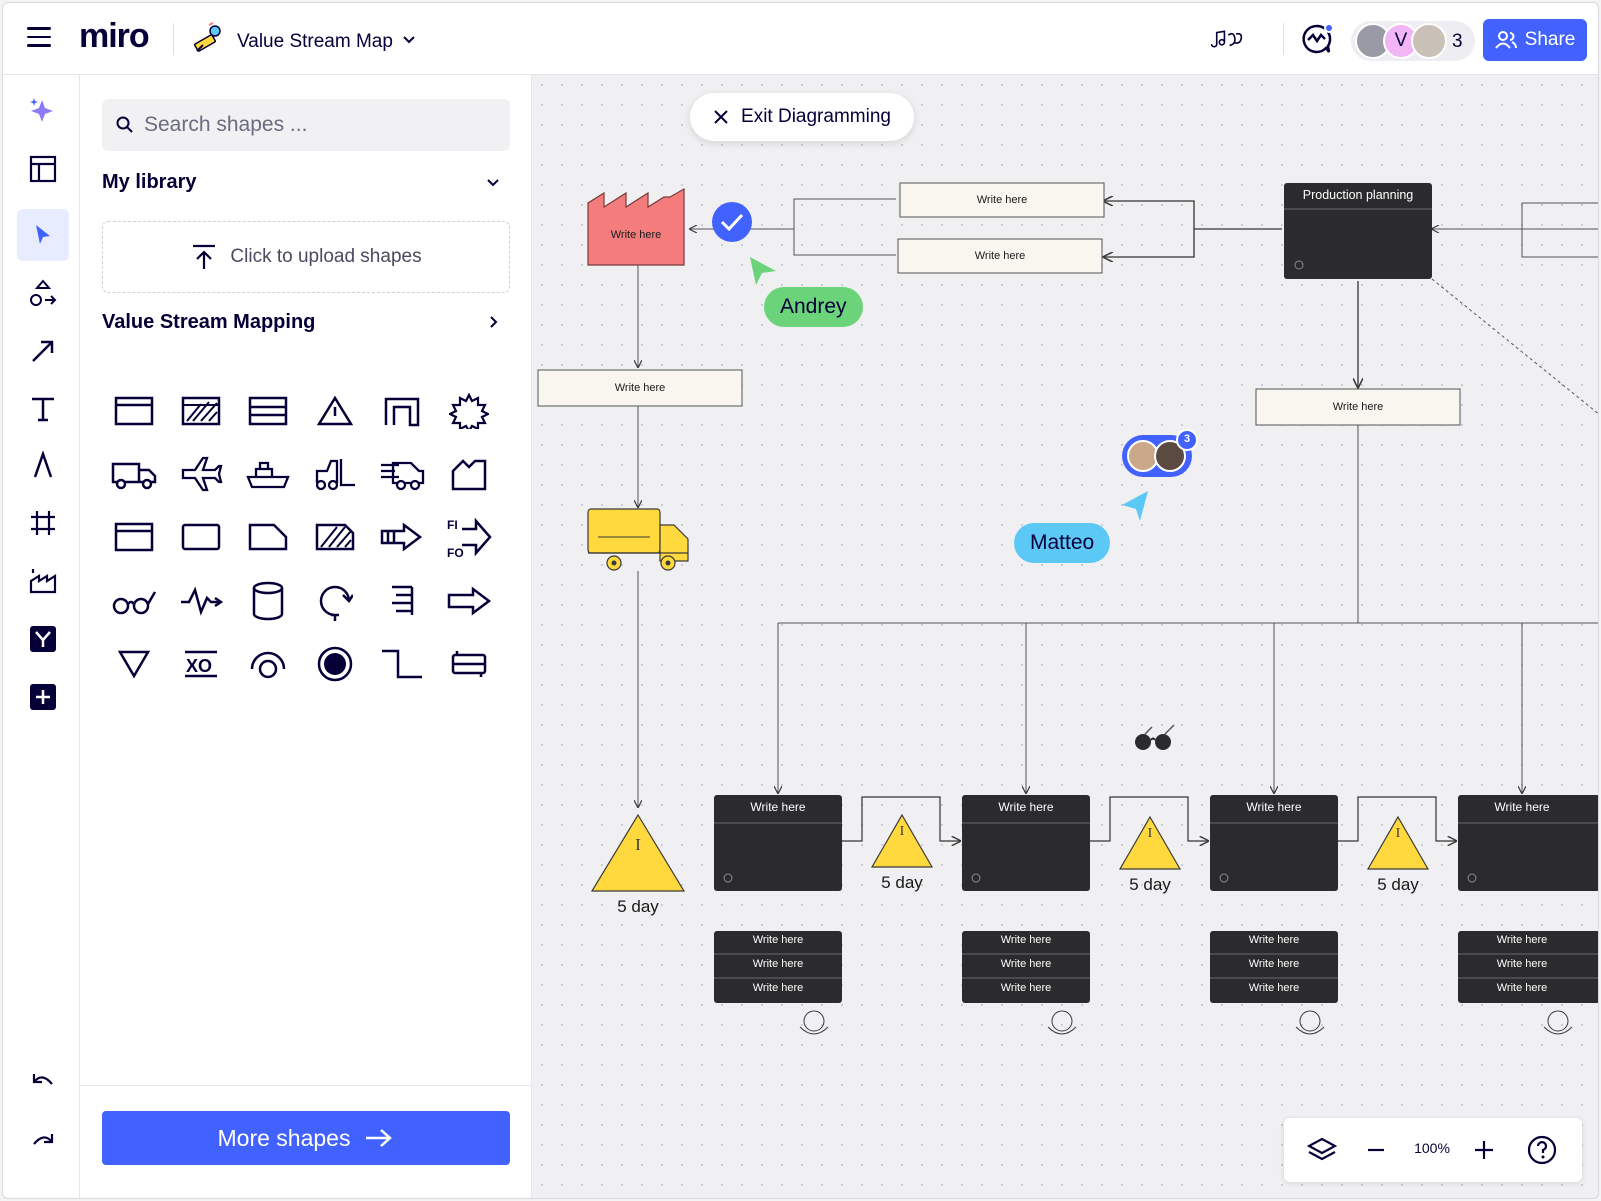 This screenshot has height=1201, width=1601. I want to click on vsm-section-title: Value Stream Mapping, so click(208, 322).